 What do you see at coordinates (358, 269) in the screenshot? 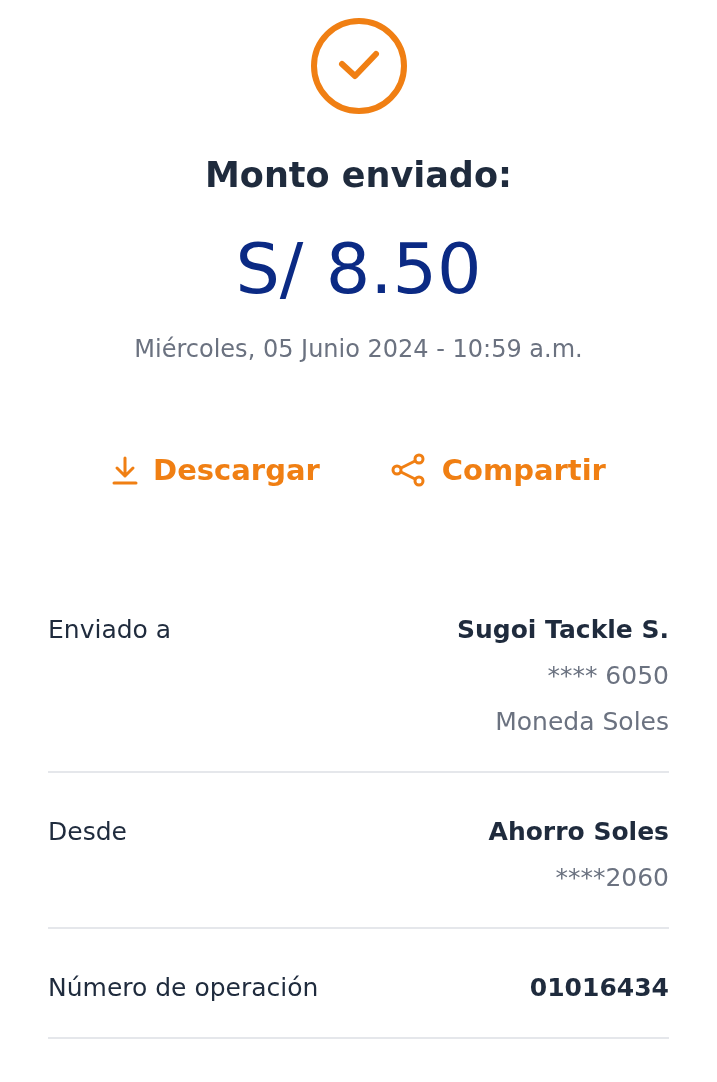
I see `amount: S/ 8.50` at bounding box center [358, 269].